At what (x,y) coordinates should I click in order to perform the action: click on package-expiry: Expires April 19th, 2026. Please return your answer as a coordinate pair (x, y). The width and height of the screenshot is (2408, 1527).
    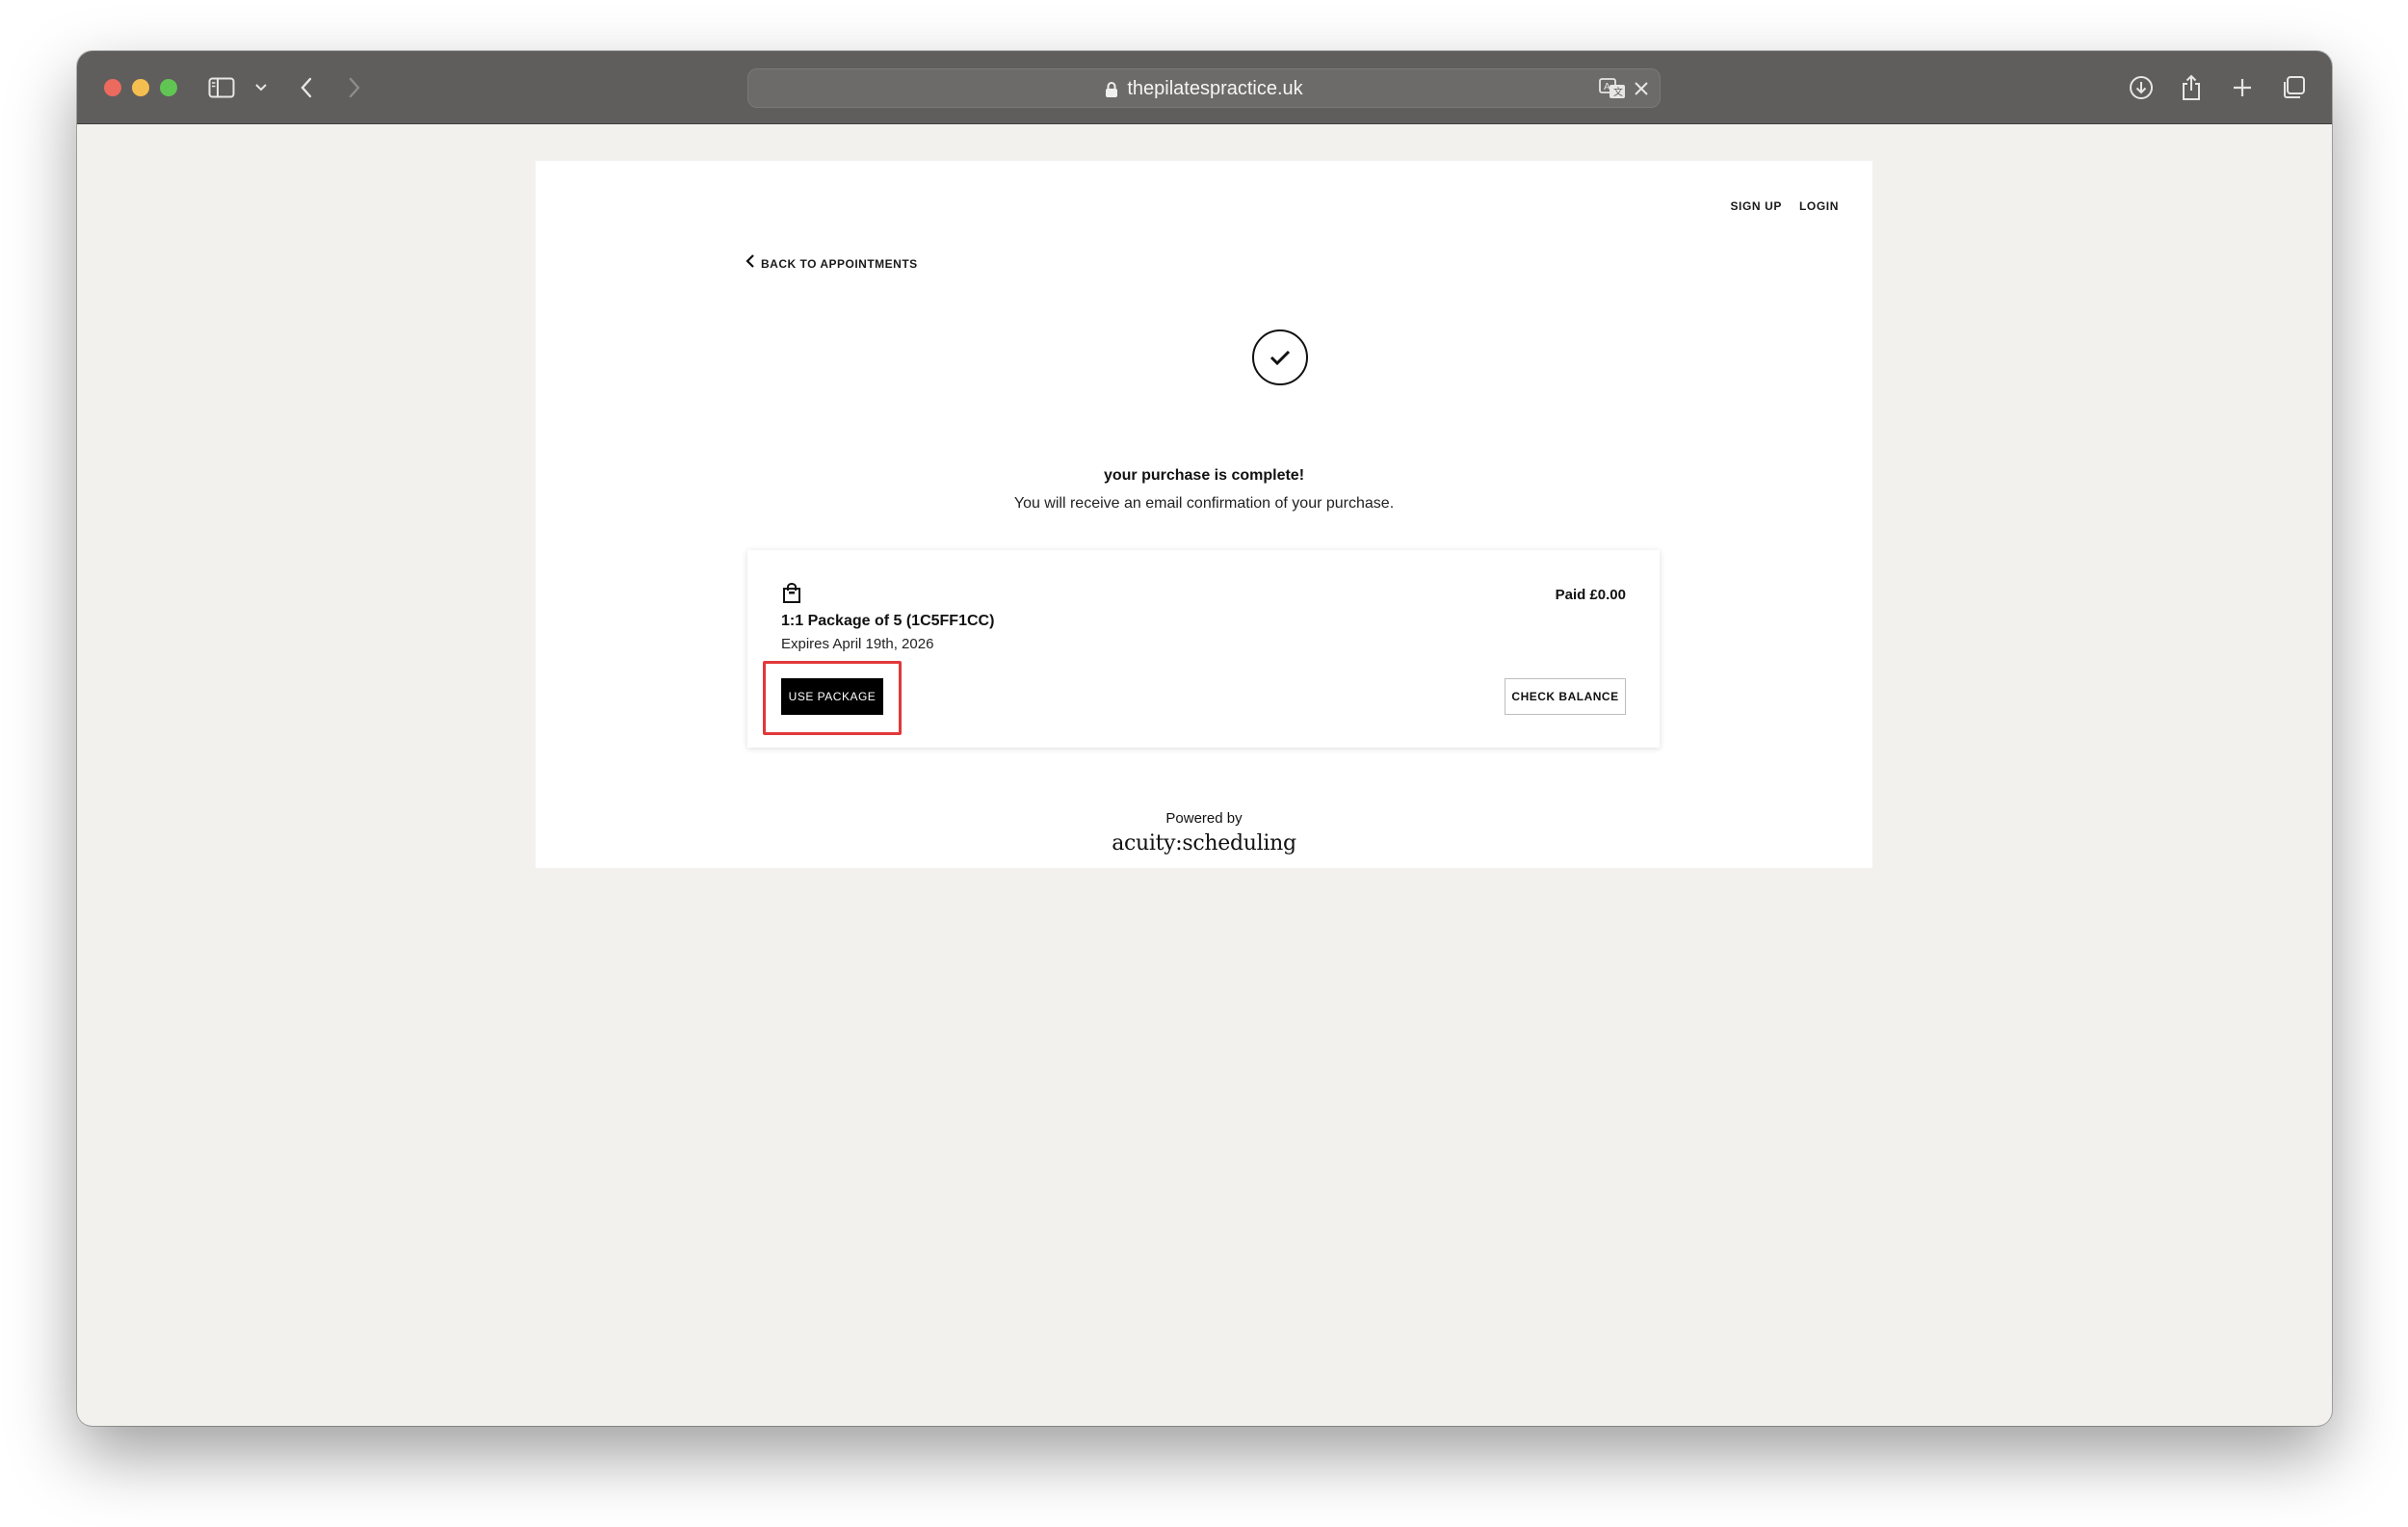
    Looking at the image, I should click on (857, 644).